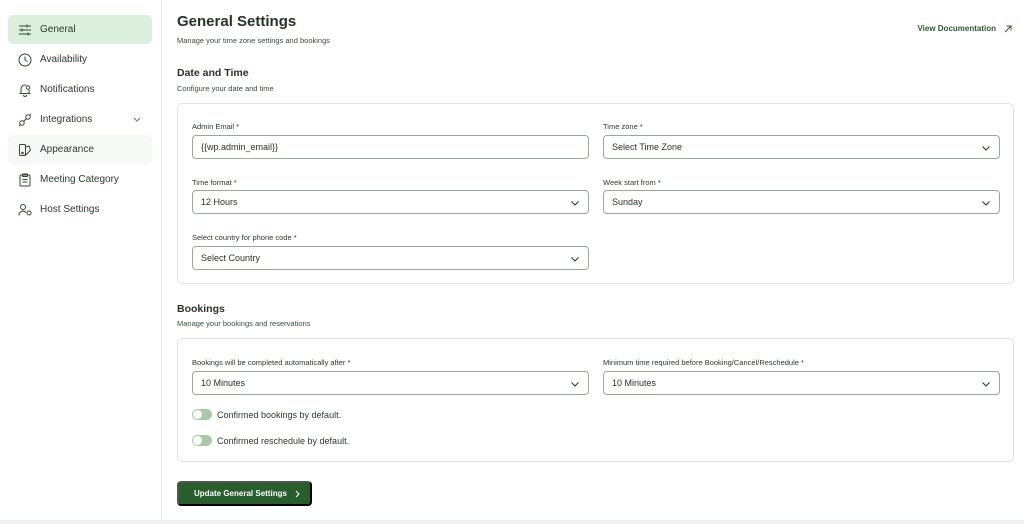  I want to click on sidebar-item-label: Meeting Category, so click(79, 179).